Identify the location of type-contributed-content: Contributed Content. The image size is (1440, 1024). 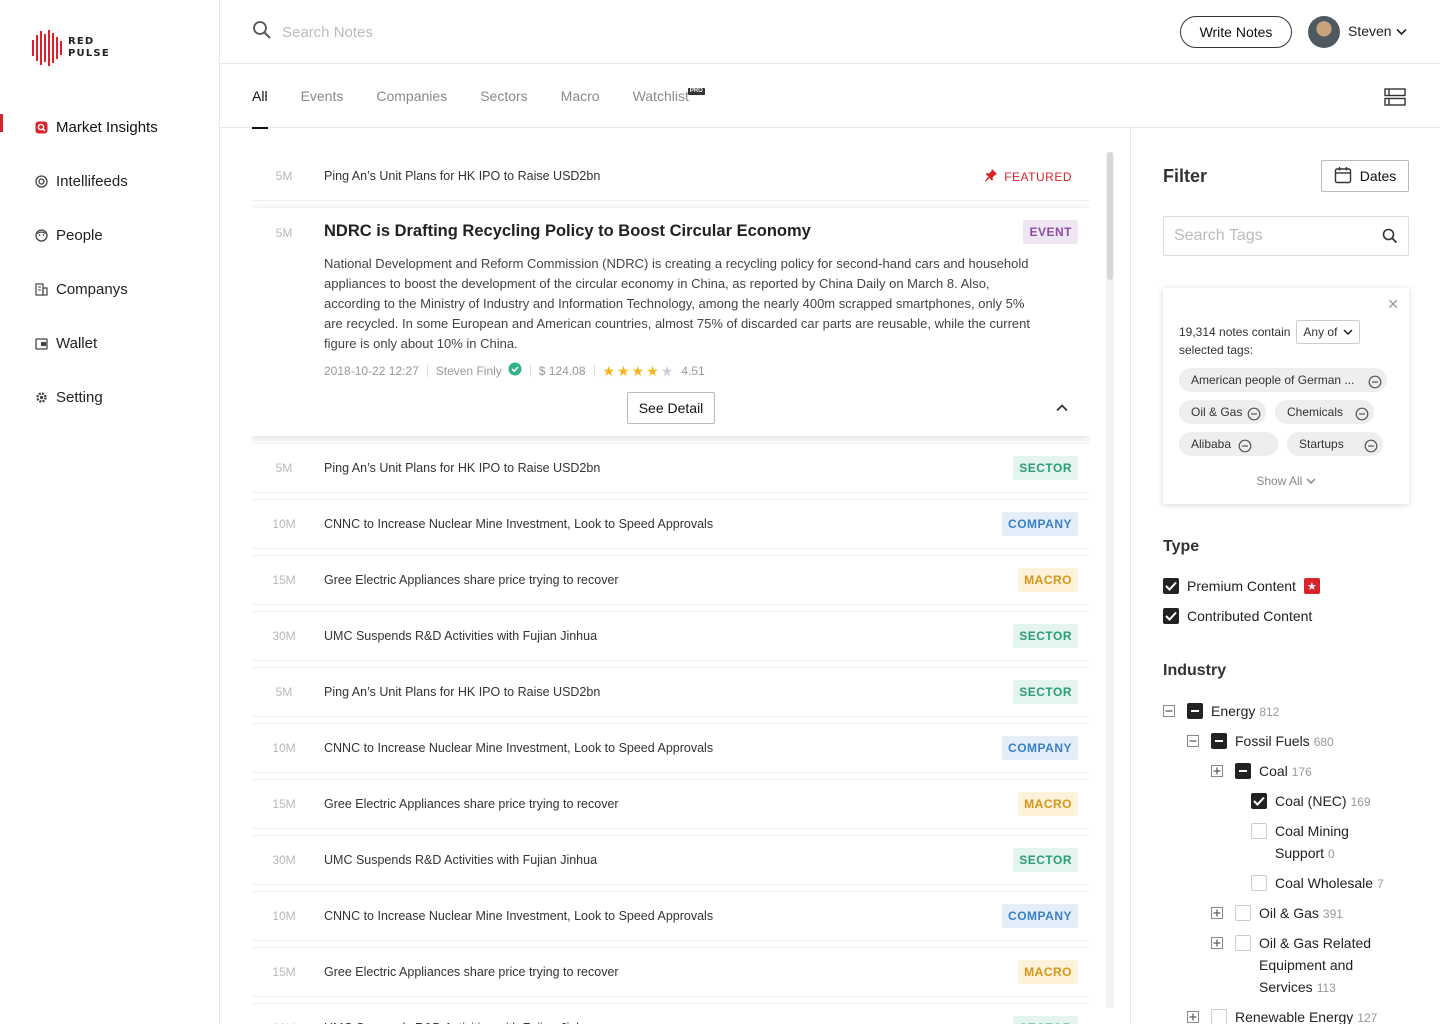
(1237, 616).